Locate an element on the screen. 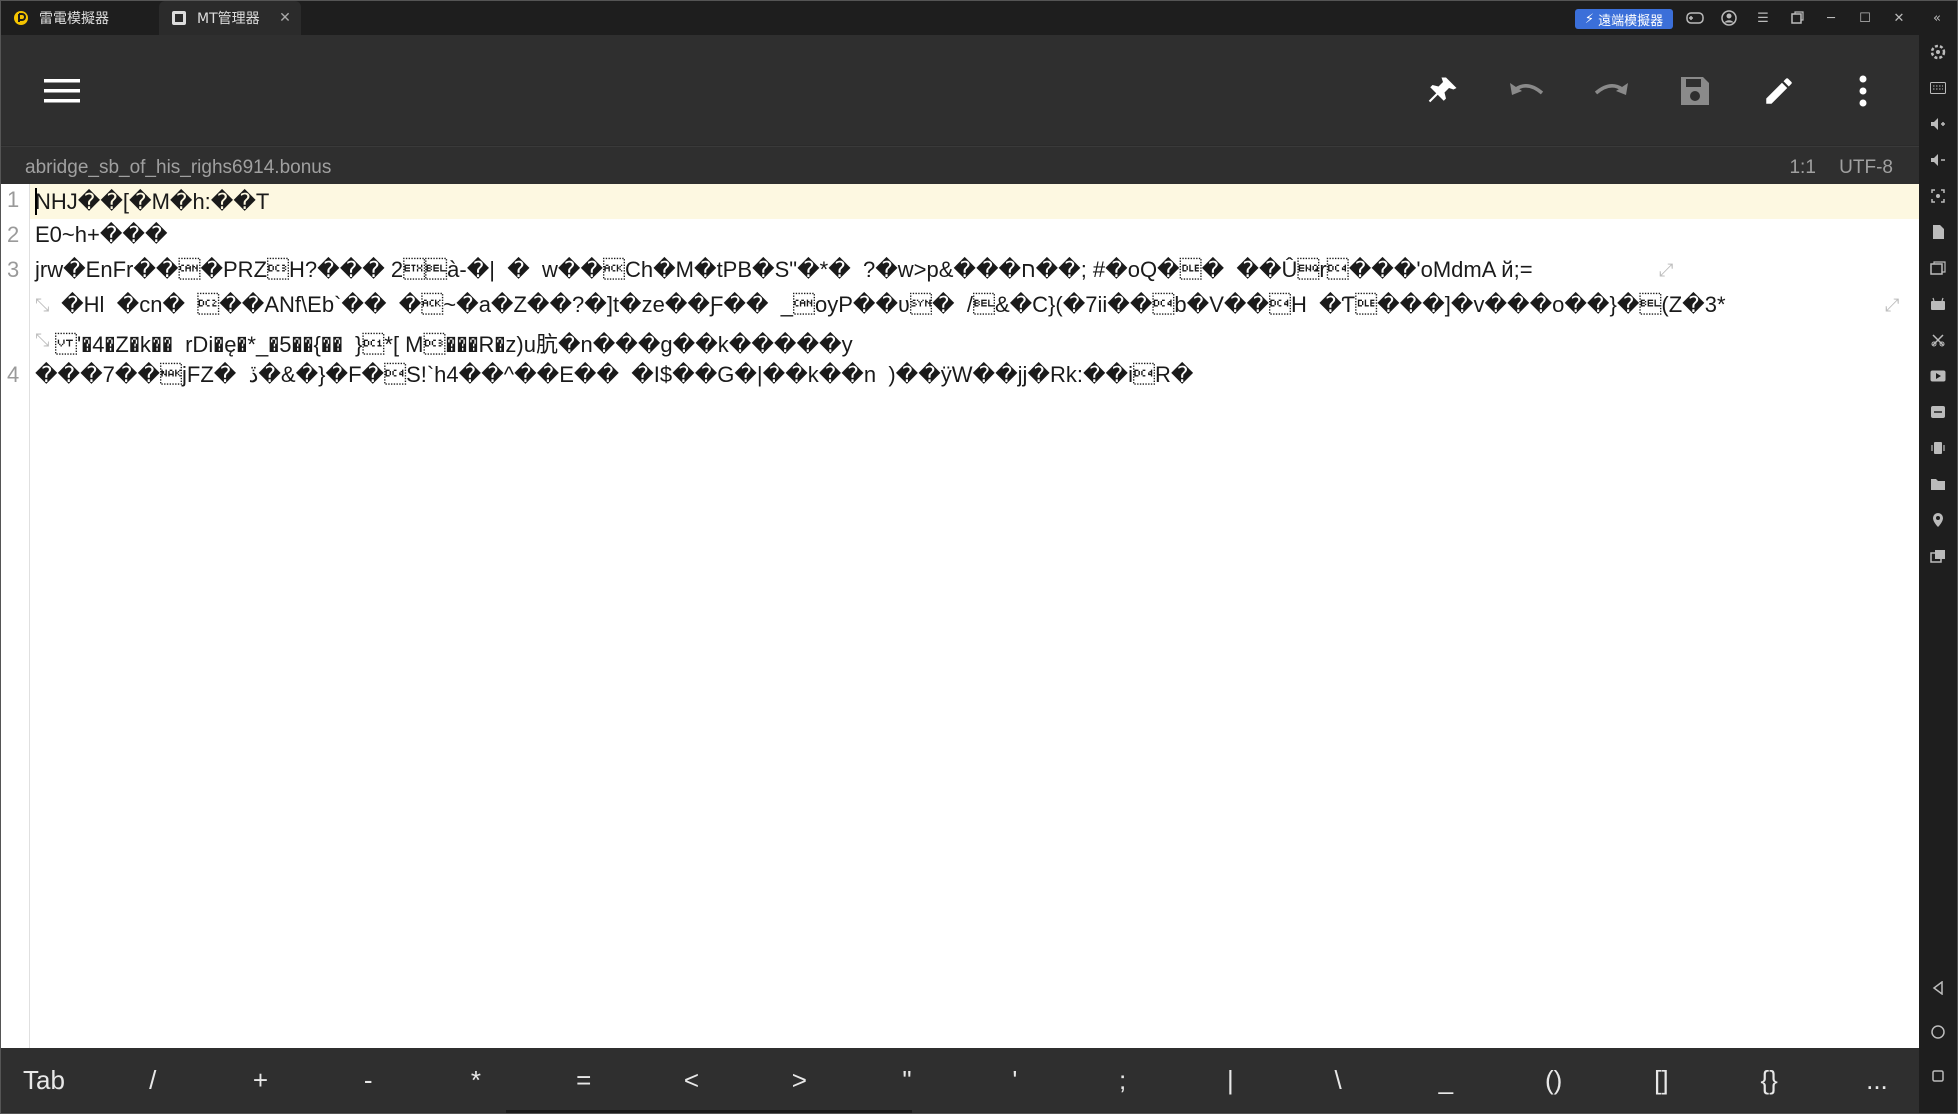 The image size is (1958, 1114). collapse-sidebar-icon: « is located at coordinates (1937, 18).